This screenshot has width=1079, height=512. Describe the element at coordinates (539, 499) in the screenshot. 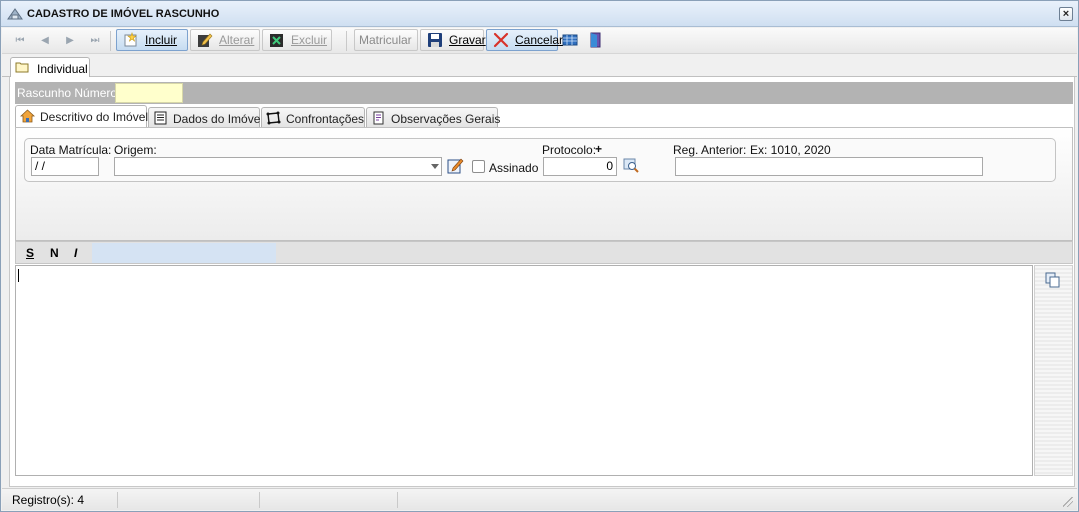

I see `status-bar: Registro(s): 4` at that location.